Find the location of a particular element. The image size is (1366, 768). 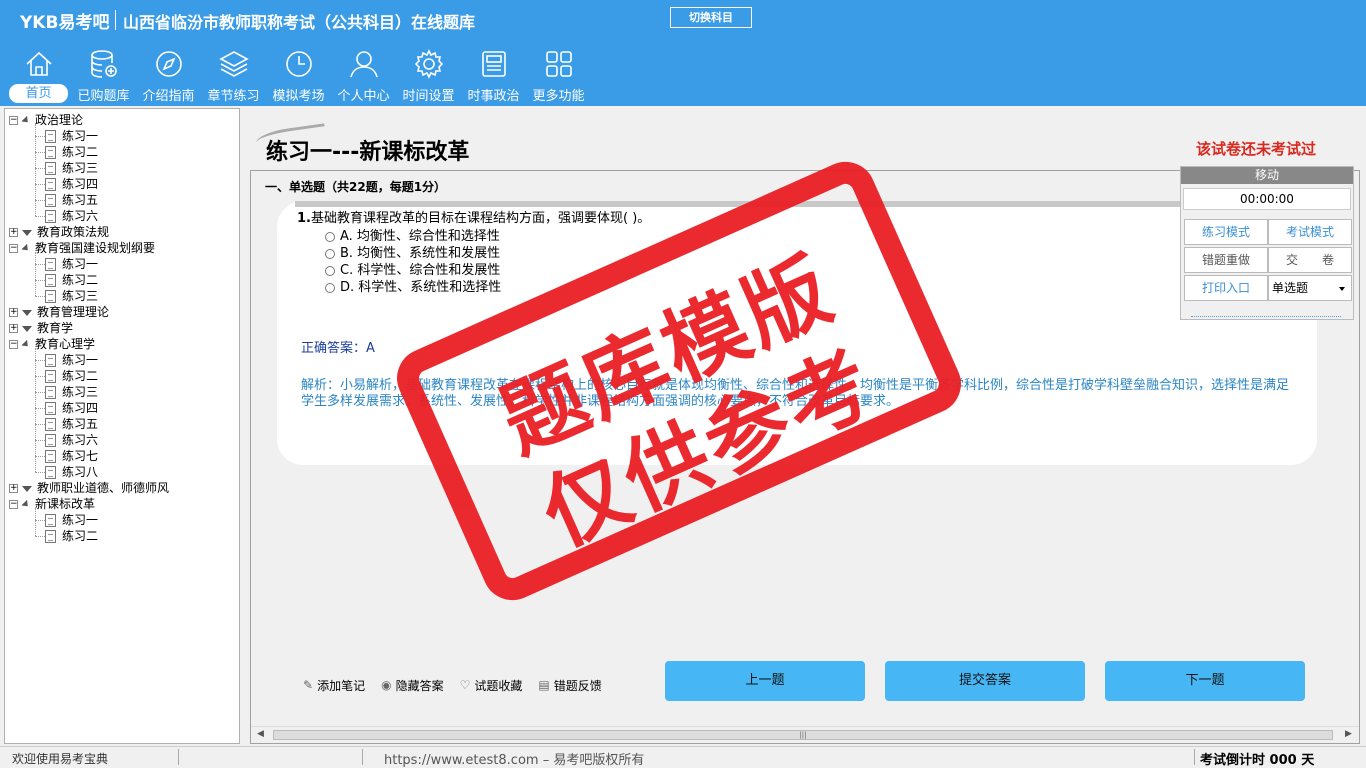

scroll-thumb: ||| is located at coordinates (803, 735).